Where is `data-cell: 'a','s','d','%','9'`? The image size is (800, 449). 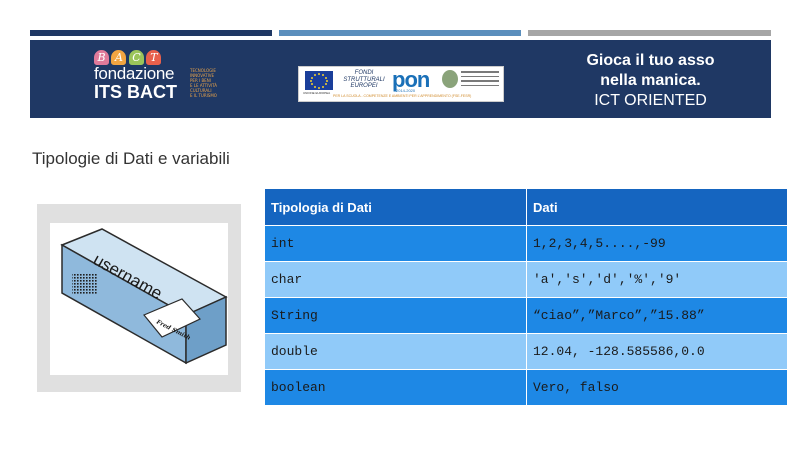 data-cell: 'a','s','d','%','9' is located at coordinates (657, 279).